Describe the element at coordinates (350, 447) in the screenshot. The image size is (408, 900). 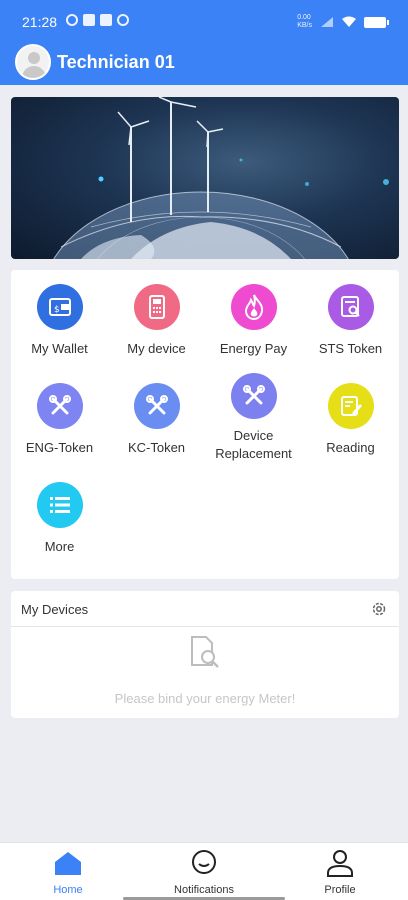
I see `menu-label: Reading` at that location.